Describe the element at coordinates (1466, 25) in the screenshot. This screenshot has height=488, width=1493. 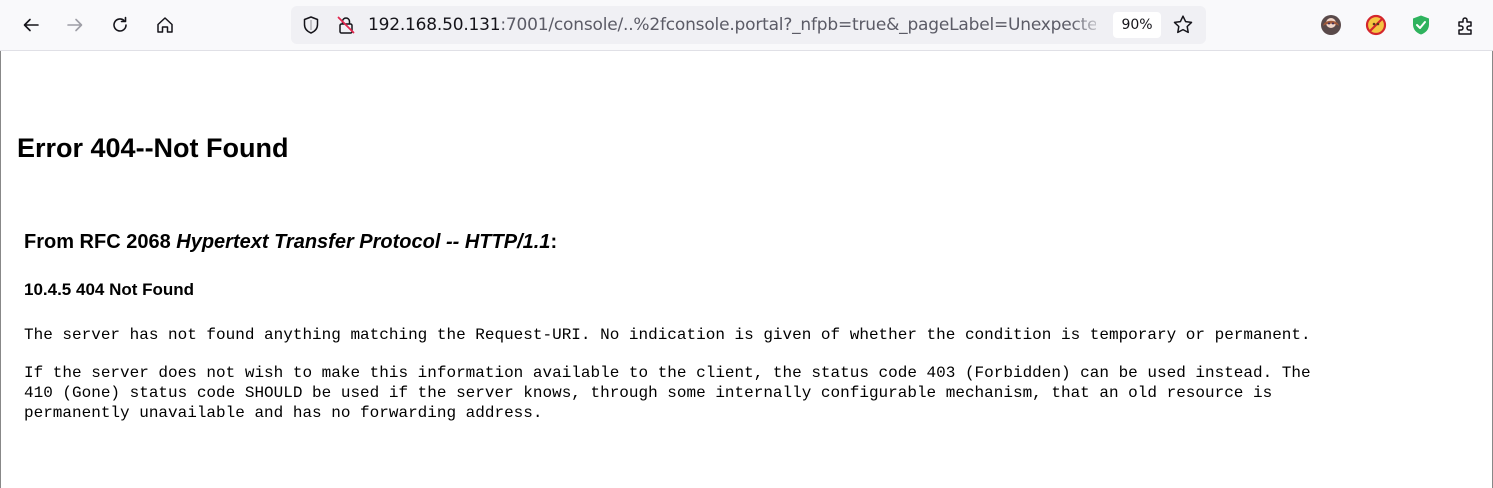
I see `extensions-puzzle-icon` at that location.